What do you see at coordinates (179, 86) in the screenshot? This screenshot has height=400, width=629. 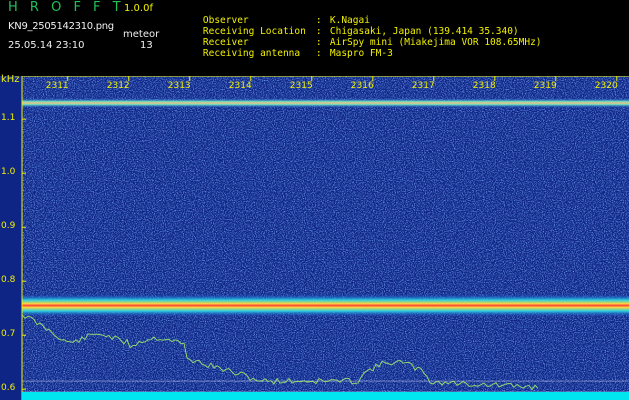 I see `x-tick-label: 2313` at bounding box center [179, 86].